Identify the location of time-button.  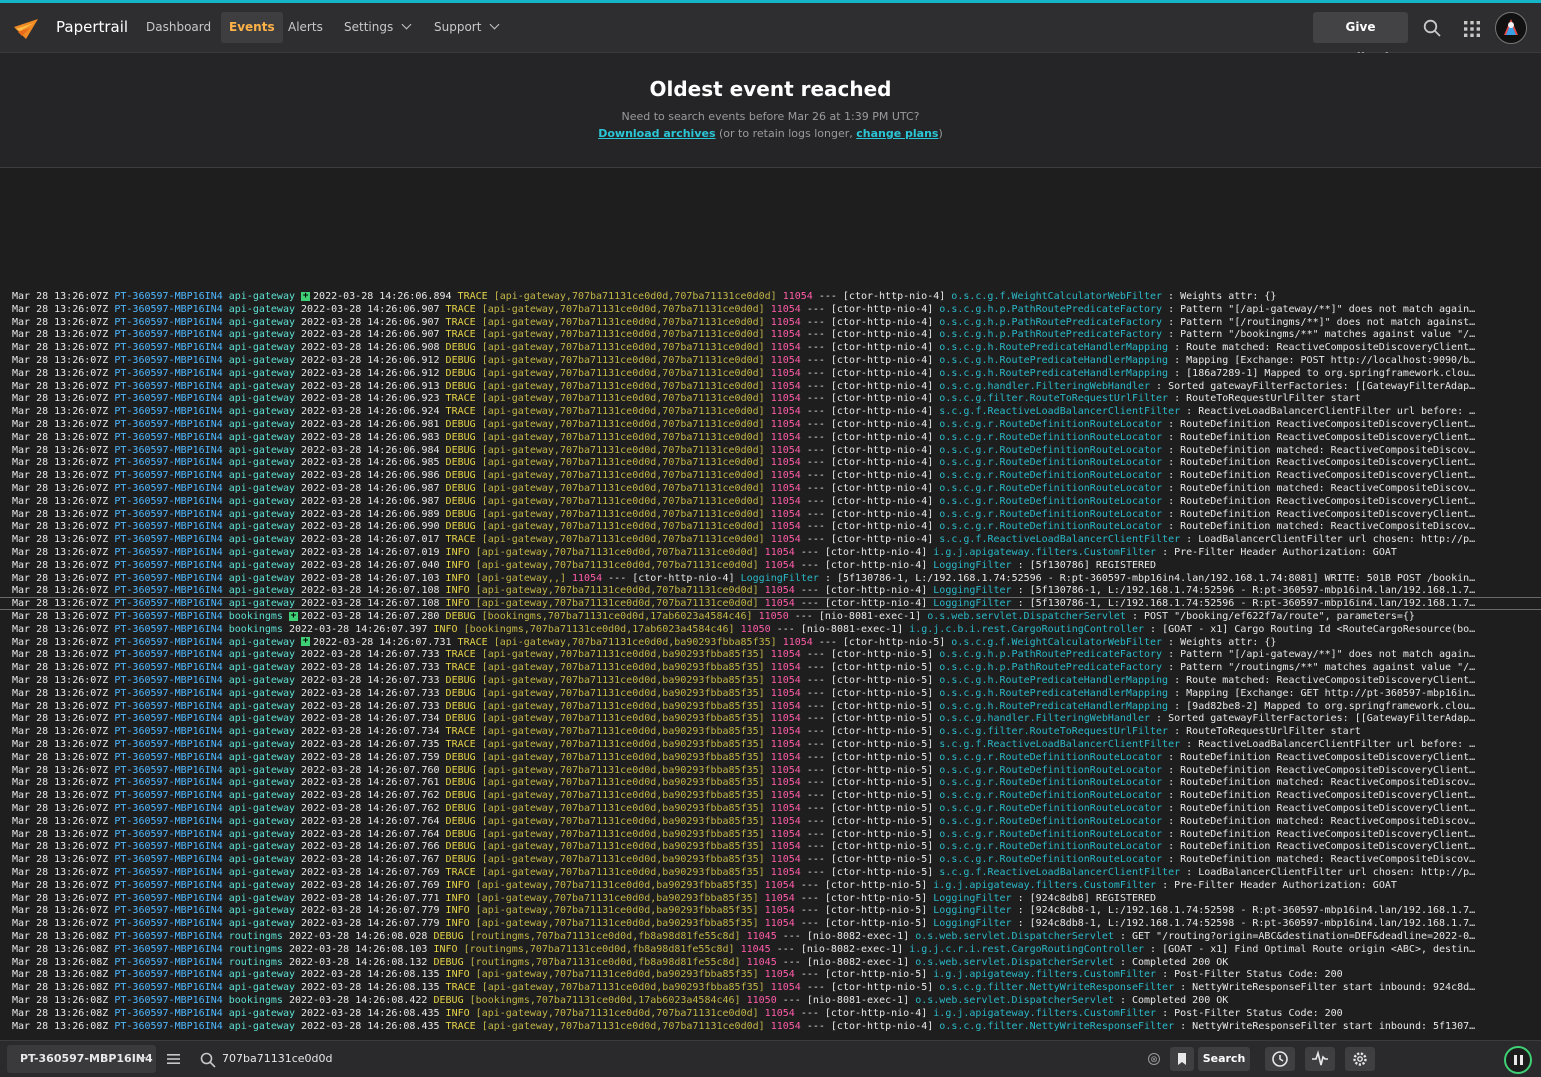
(1280, 1059).